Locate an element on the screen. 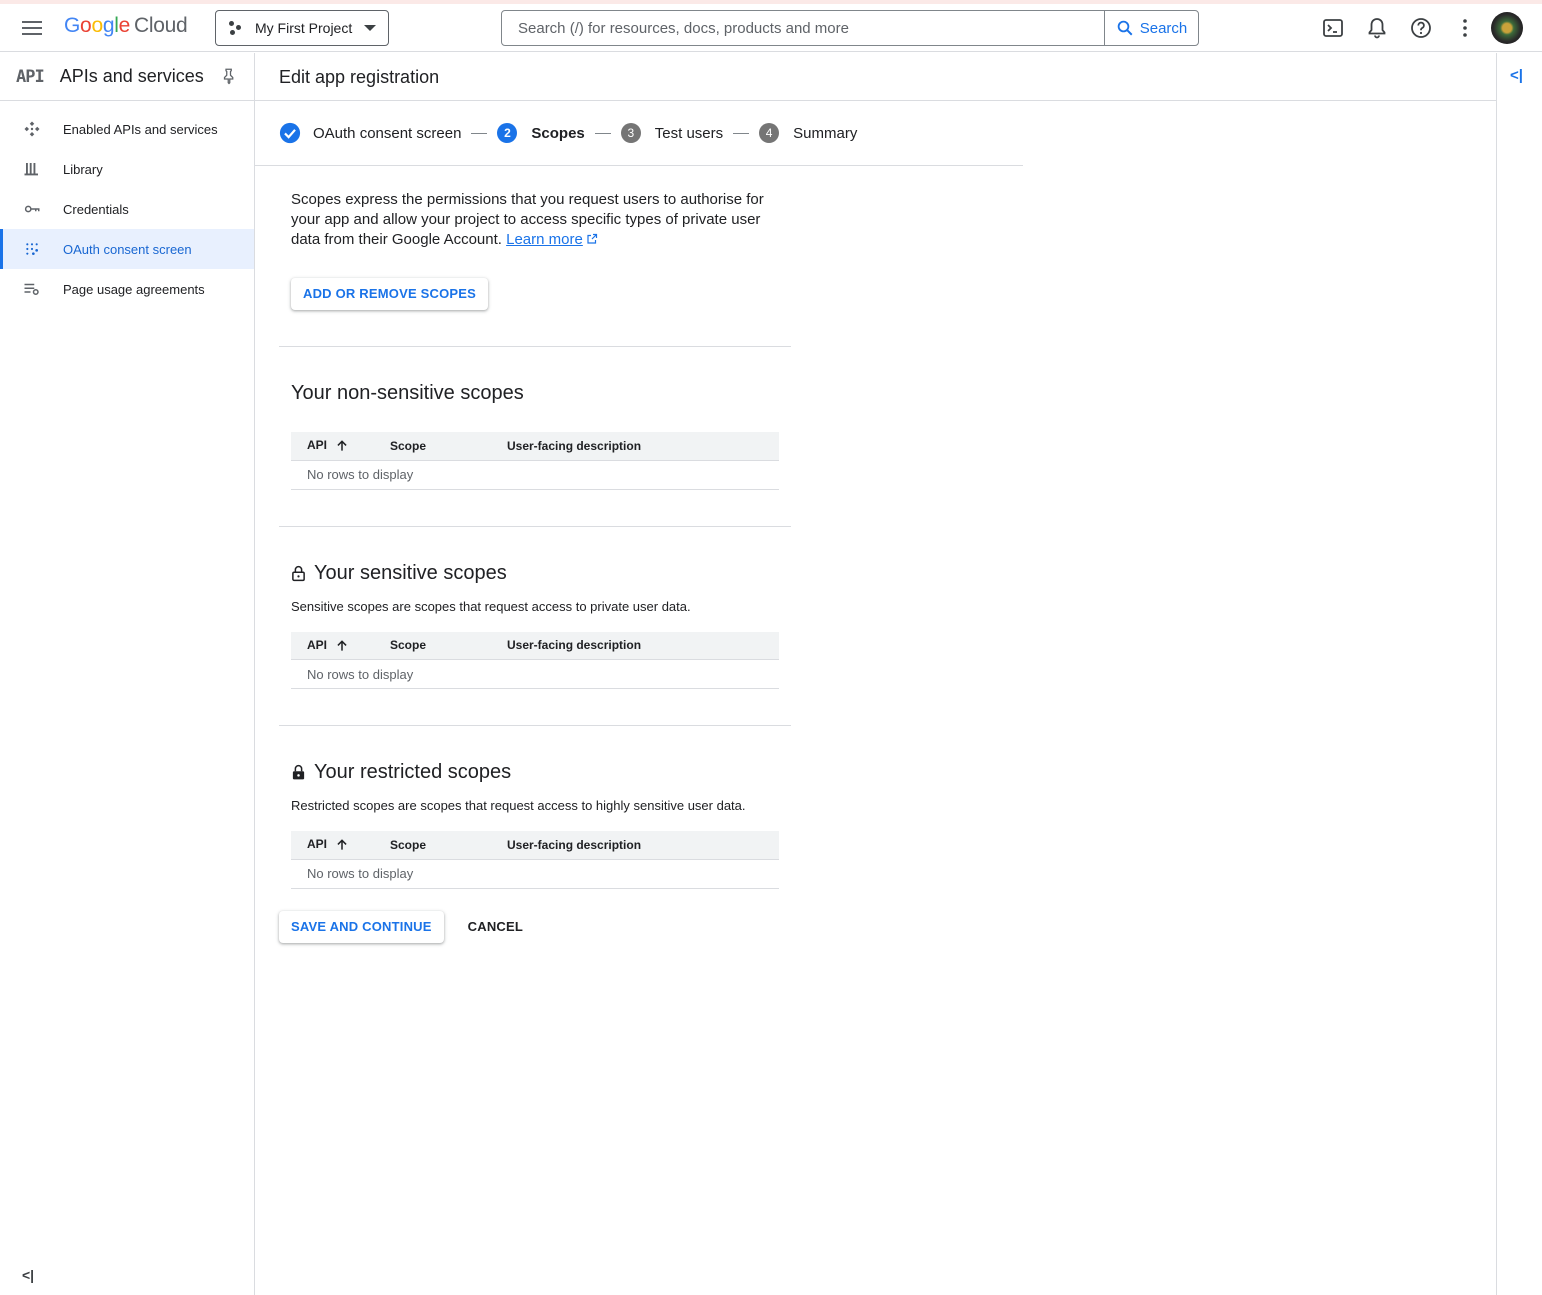  step-scopes: 2 Scopes is located at coordinates (541, 133).